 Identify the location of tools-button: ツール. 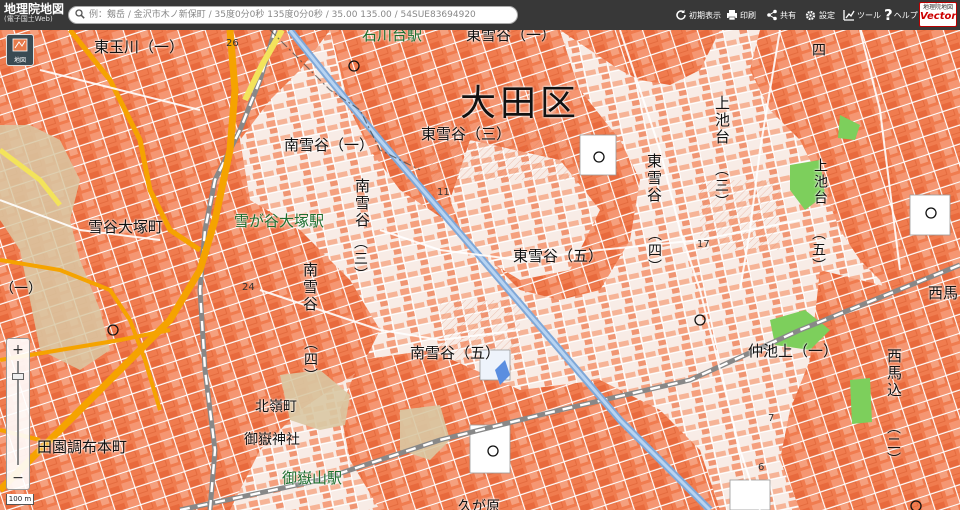
(862, 15).